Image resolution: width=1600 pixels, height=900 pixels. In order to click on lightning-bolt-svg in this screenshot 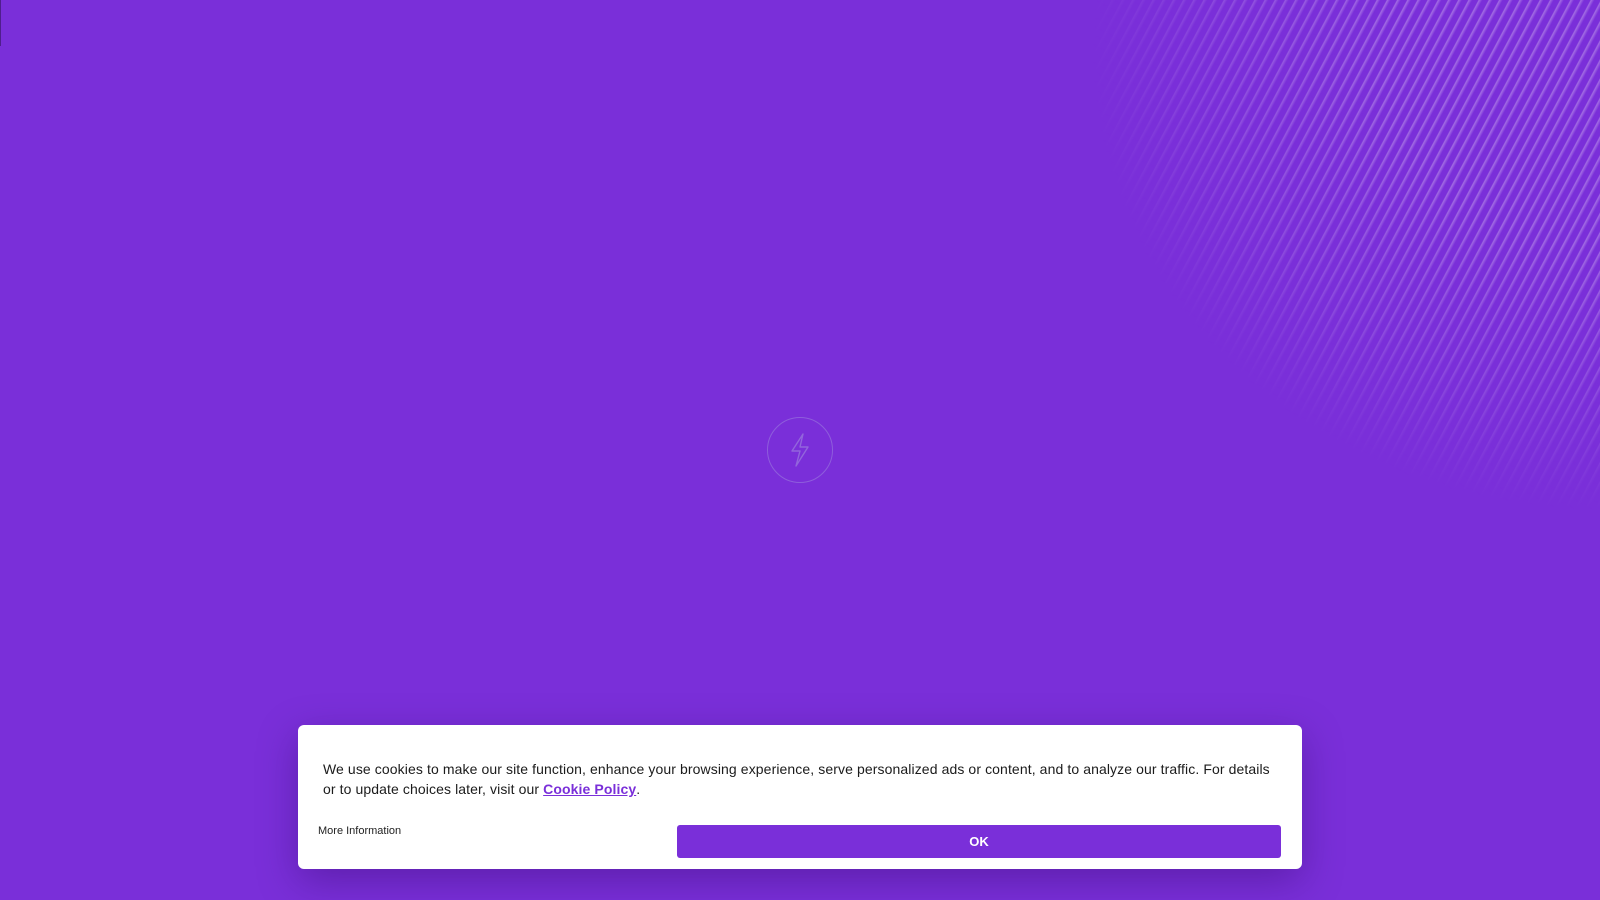, I will do `click(800, 450)`.